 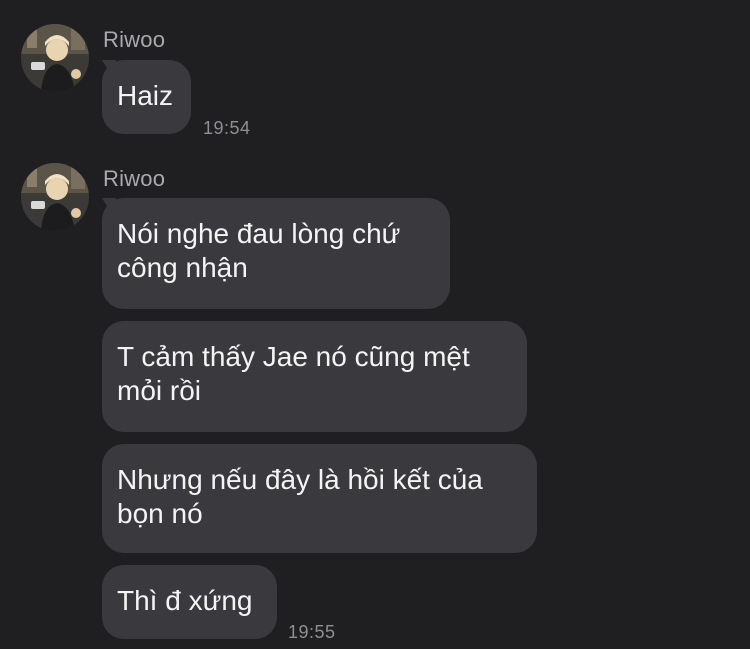 What do you see at coordinates (314, 376) in the screenshot?
I see `message-bubble: T cảm thấy Jae nó cũng mệt mỏi rồi` at bounding box center [314, 376].